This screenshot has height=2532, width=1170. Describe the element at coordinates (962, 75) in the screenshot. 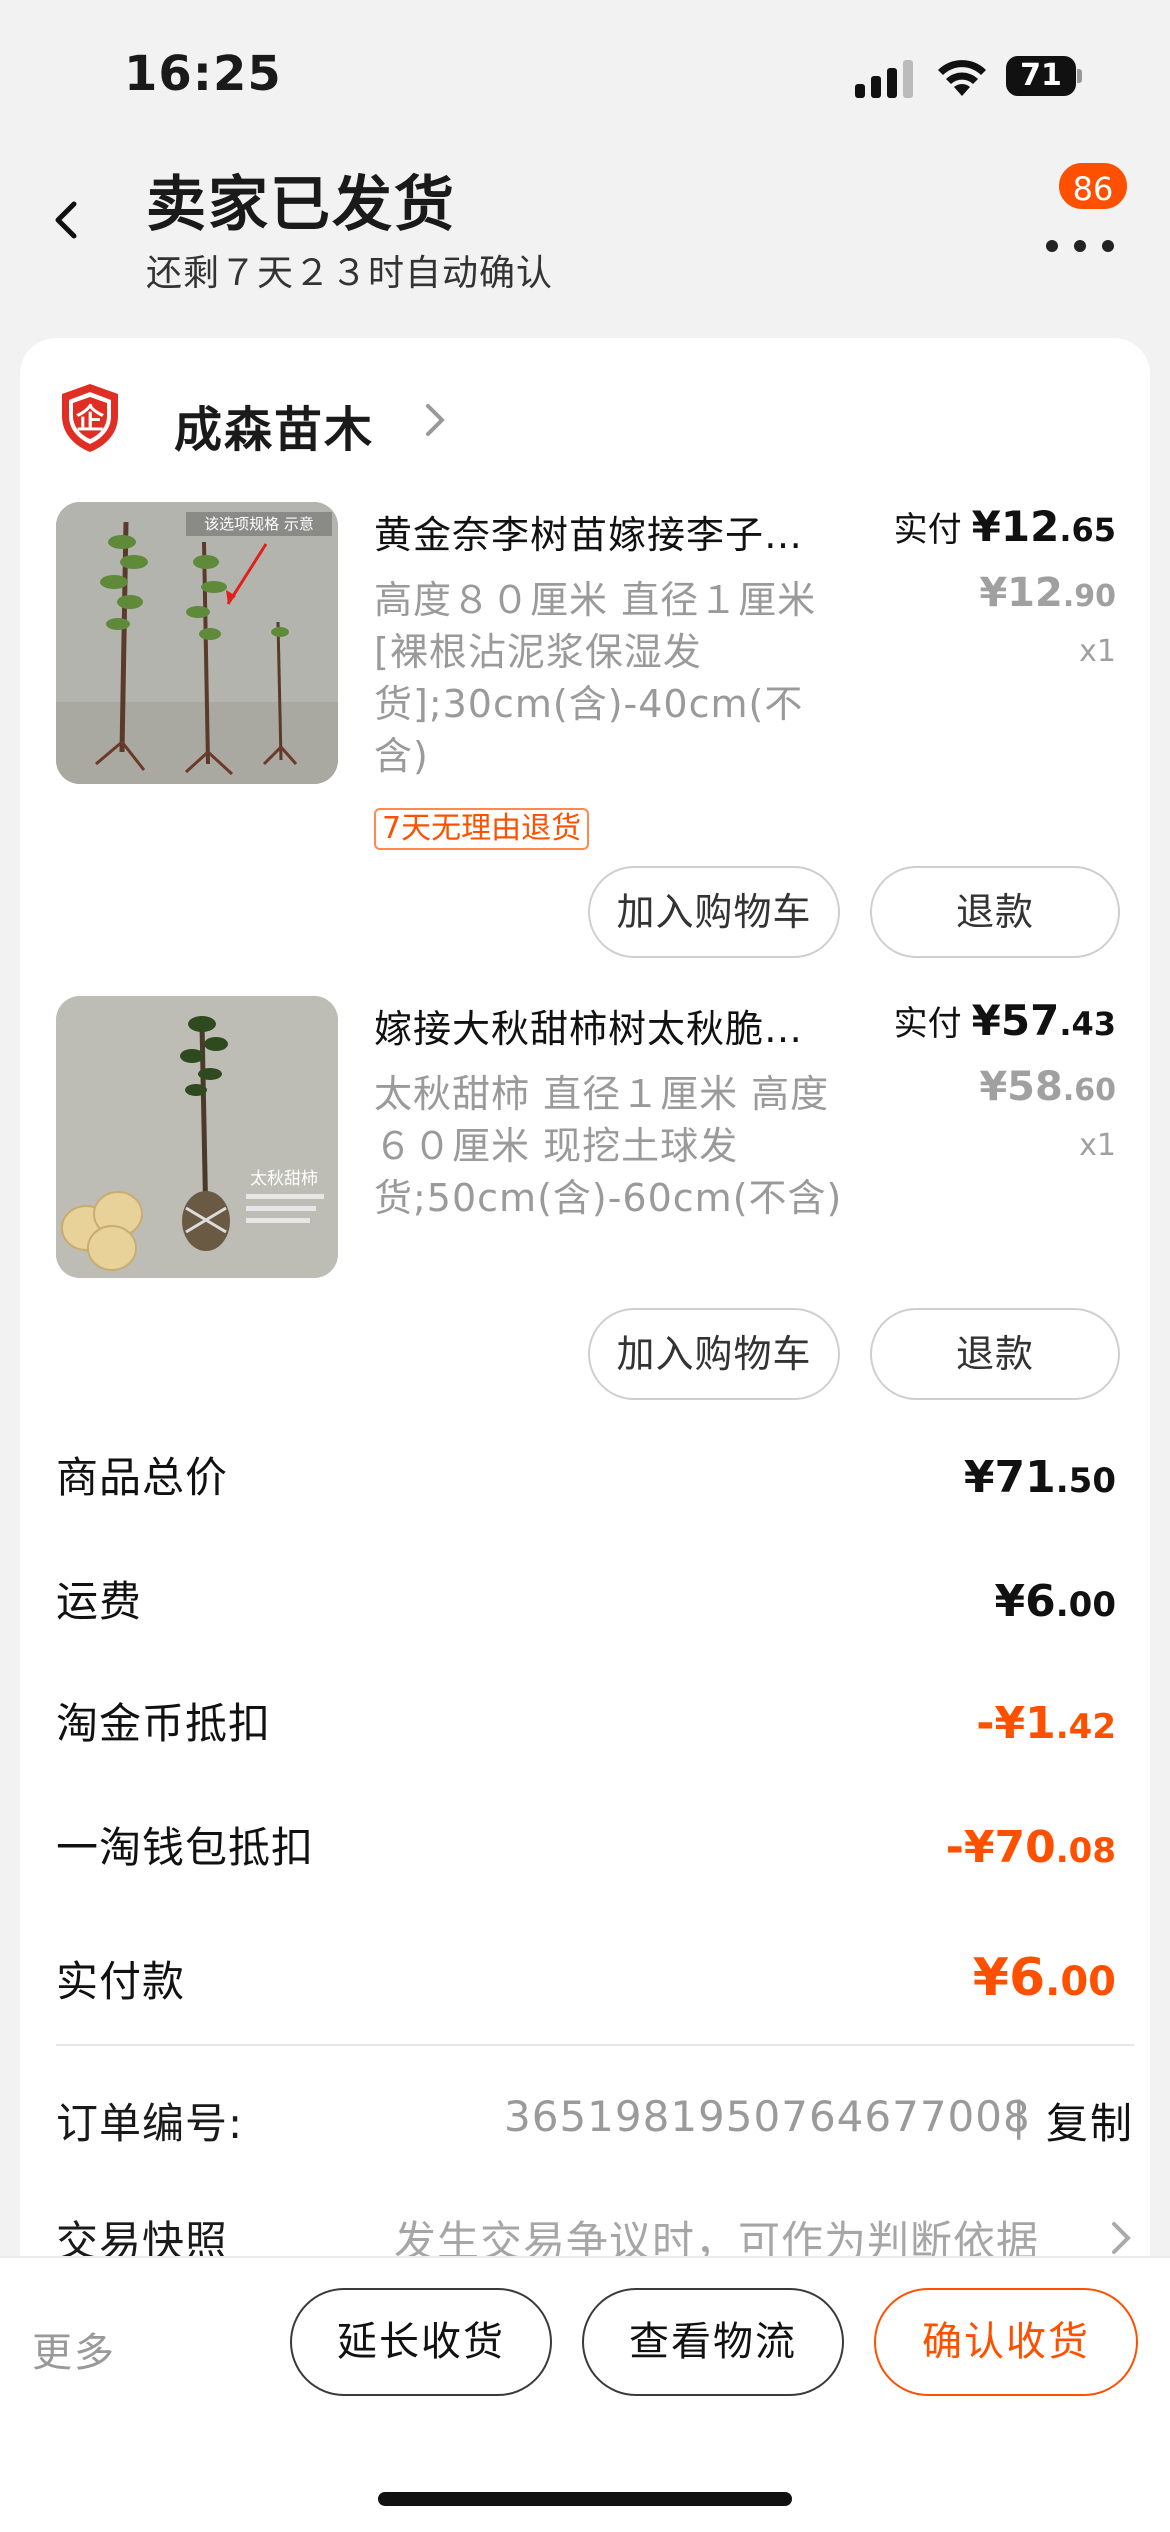

I see `wifi-icon` at that location.